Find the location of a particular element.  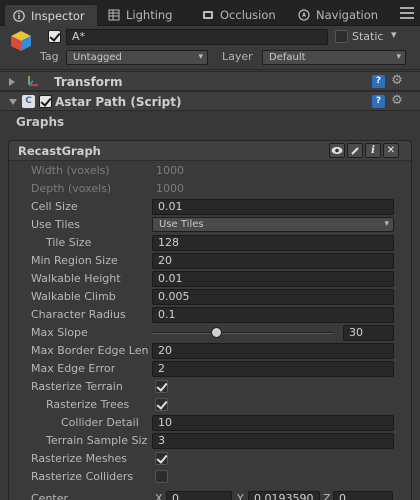

layer-label: Layer is located at coordinates (237, 56).